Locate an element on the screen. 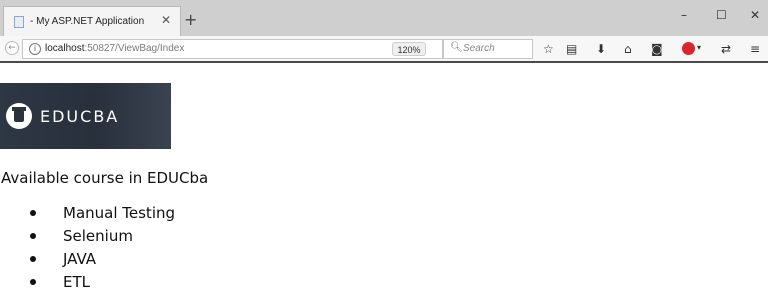  minimize-button: – is located at coordinates (684, 15).